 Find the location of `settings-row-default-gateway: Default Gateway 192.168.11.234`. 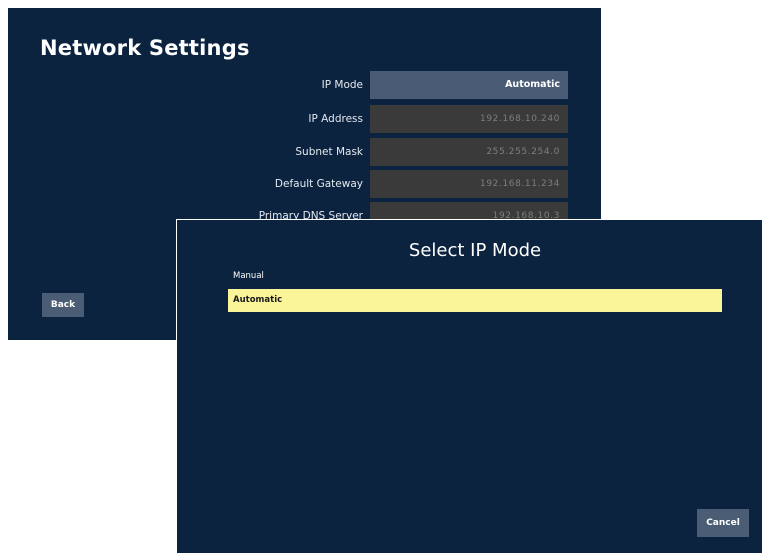

settings-row-default-gateway: Default Gateway 192.168.11.234 is located at coordinates (304, 184).